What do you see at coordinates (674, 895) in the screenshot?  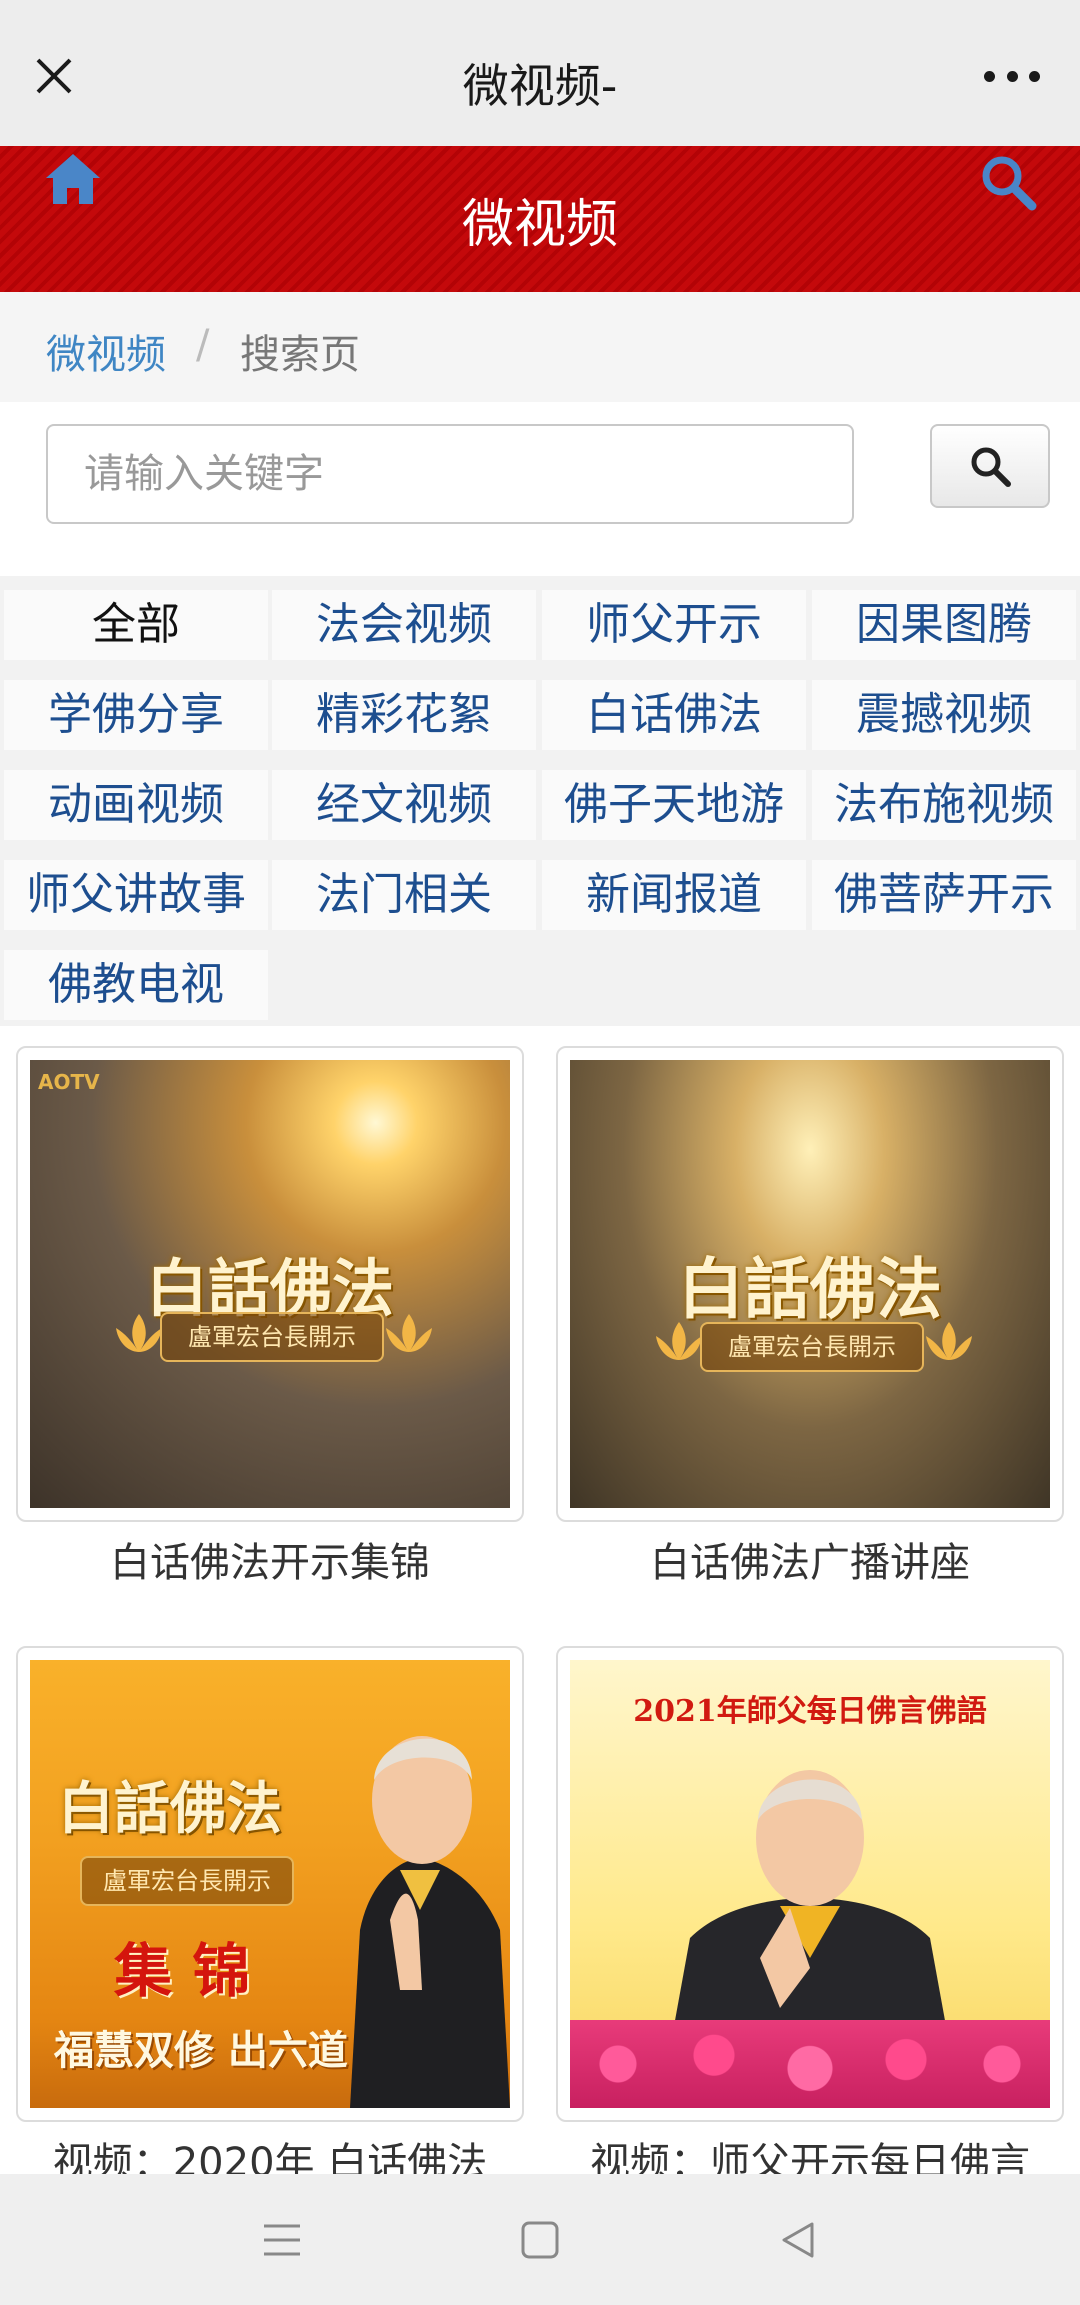 I see `category-item: 新闻报道` at bounding box center [674, 895].